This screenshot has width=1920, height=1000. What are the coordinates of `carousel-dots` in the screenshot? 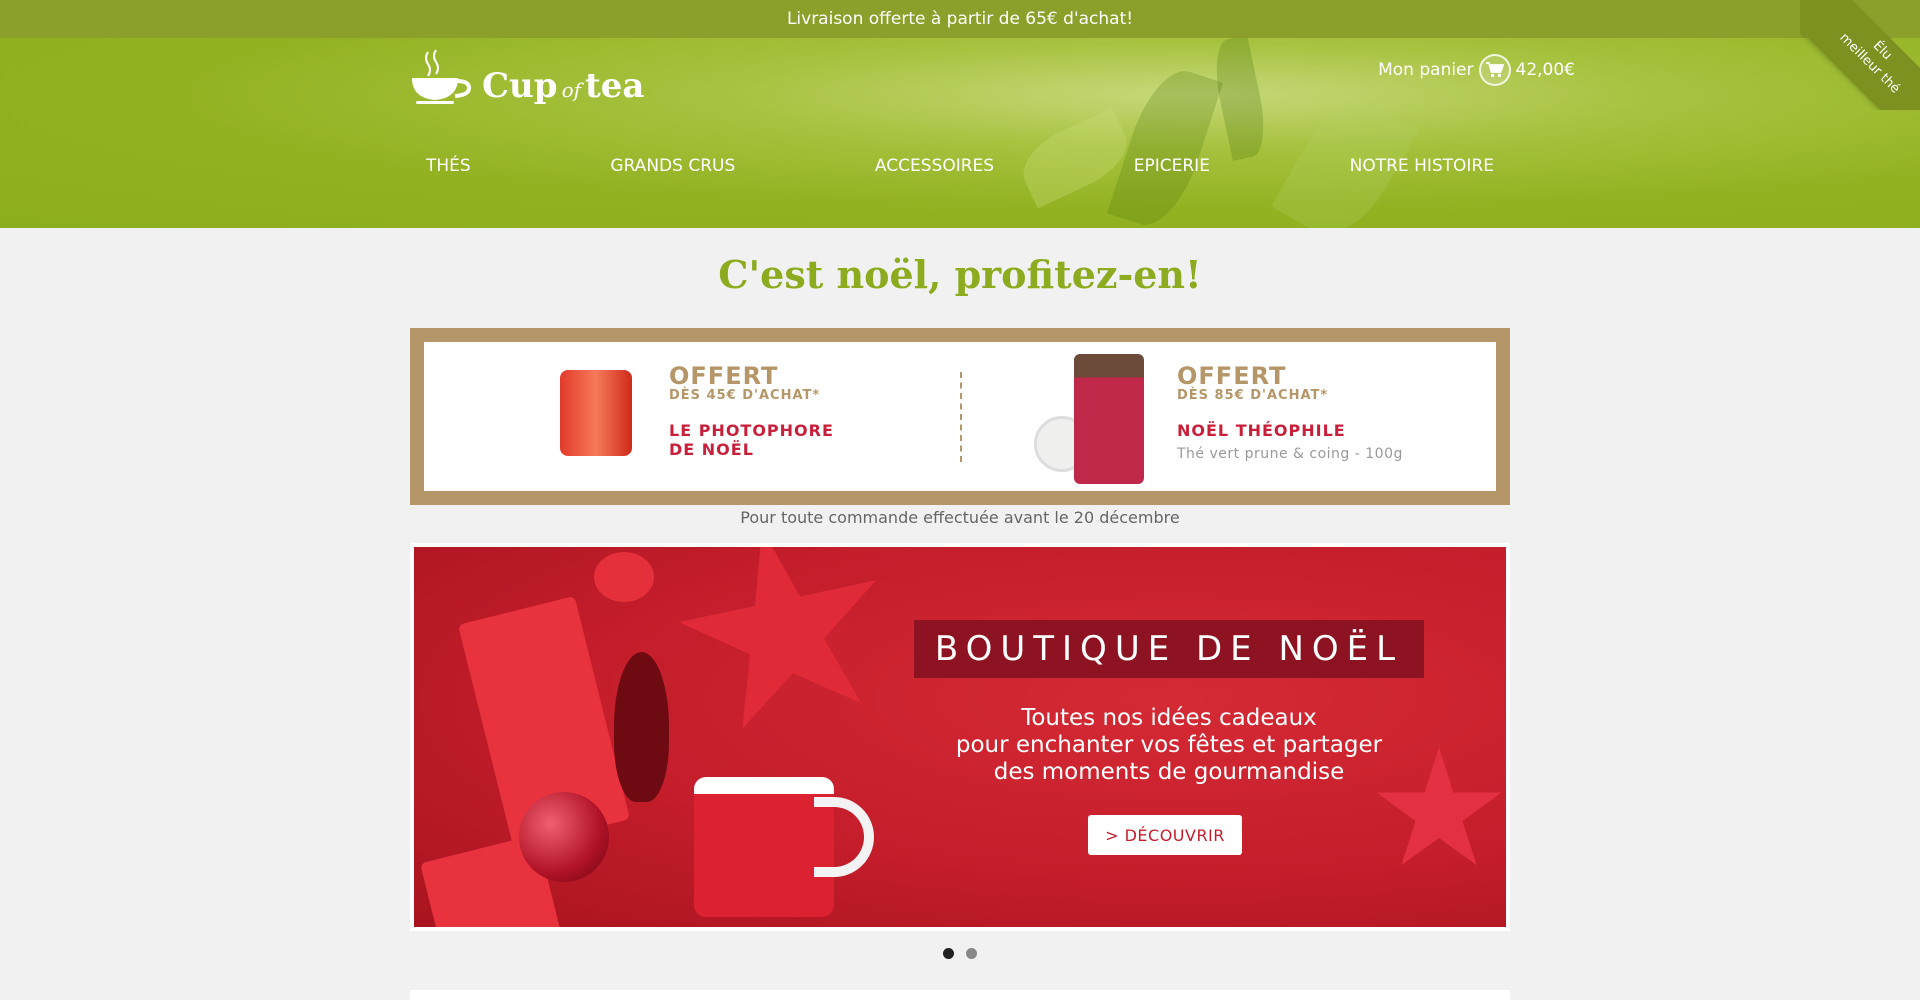 It's located at (960, 953).